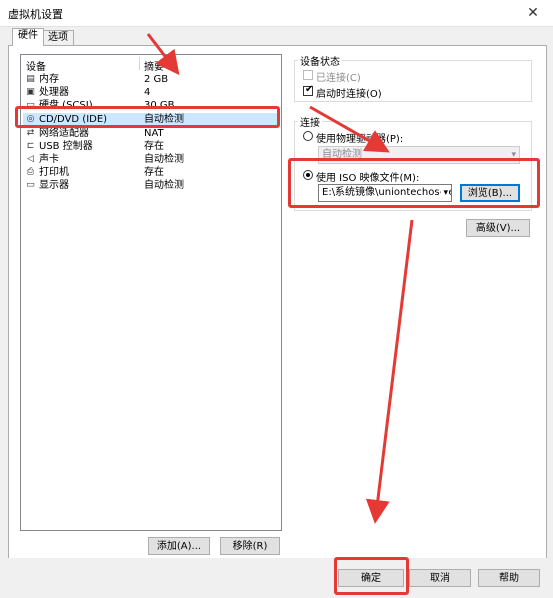  I want to click on device-name: 打印机, so click(54, 172).